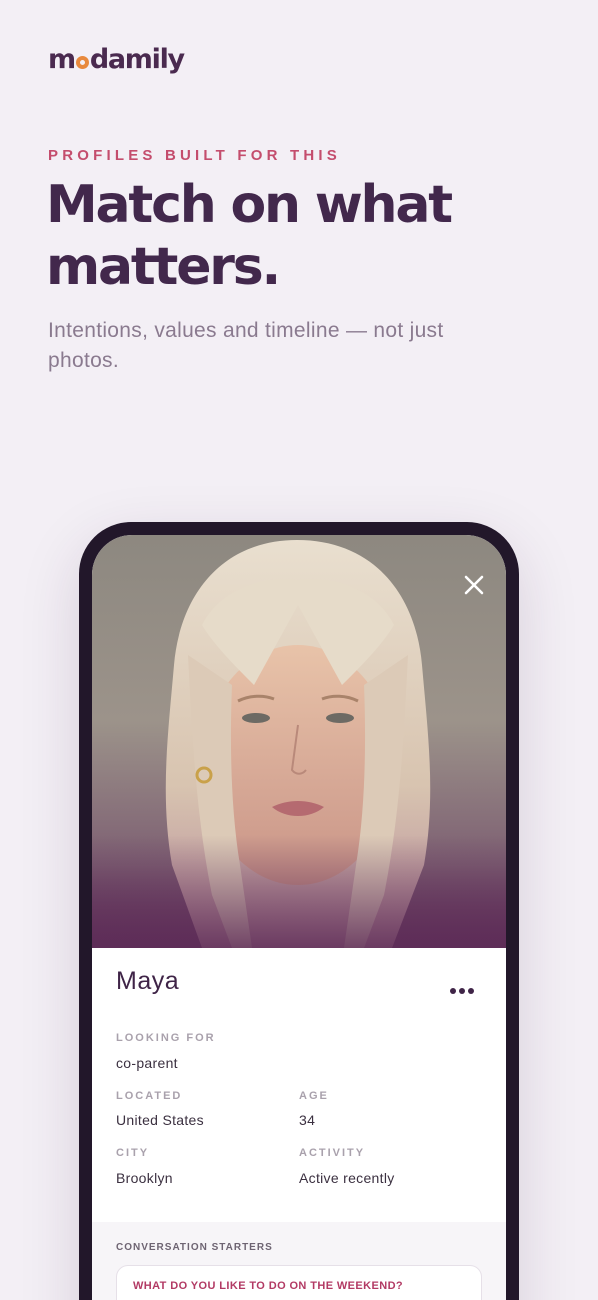 The image size is (598, 1300). I want to click on close-button, so click(474, 585).